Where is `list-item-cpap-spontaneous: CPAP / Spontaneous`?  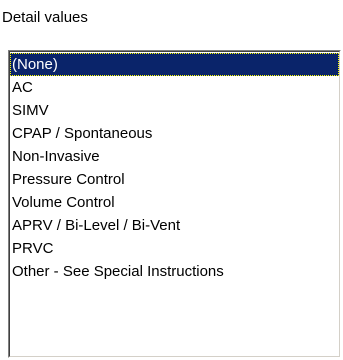 list-item-cpap-spontaneous: CPAP / Spontaneous is located at coordinates (174, 133).